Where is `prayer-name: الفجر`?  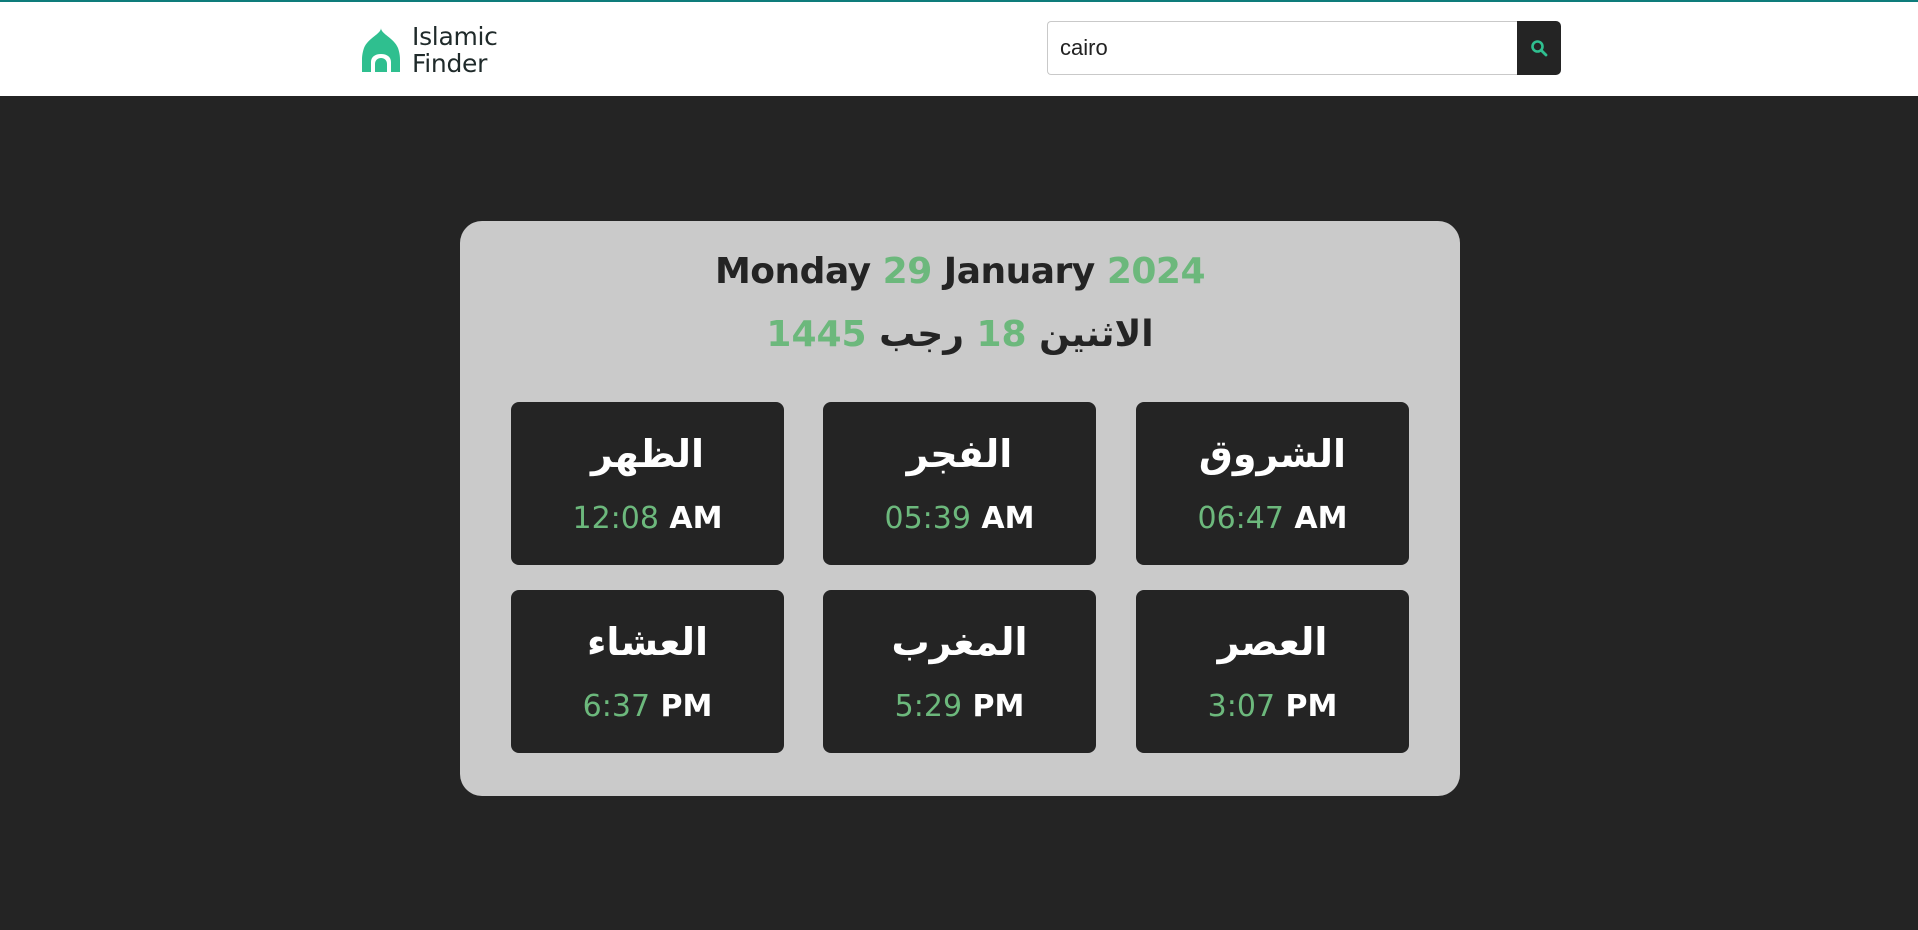
prayer-name: الفجر is located at coordinates (959, 454).